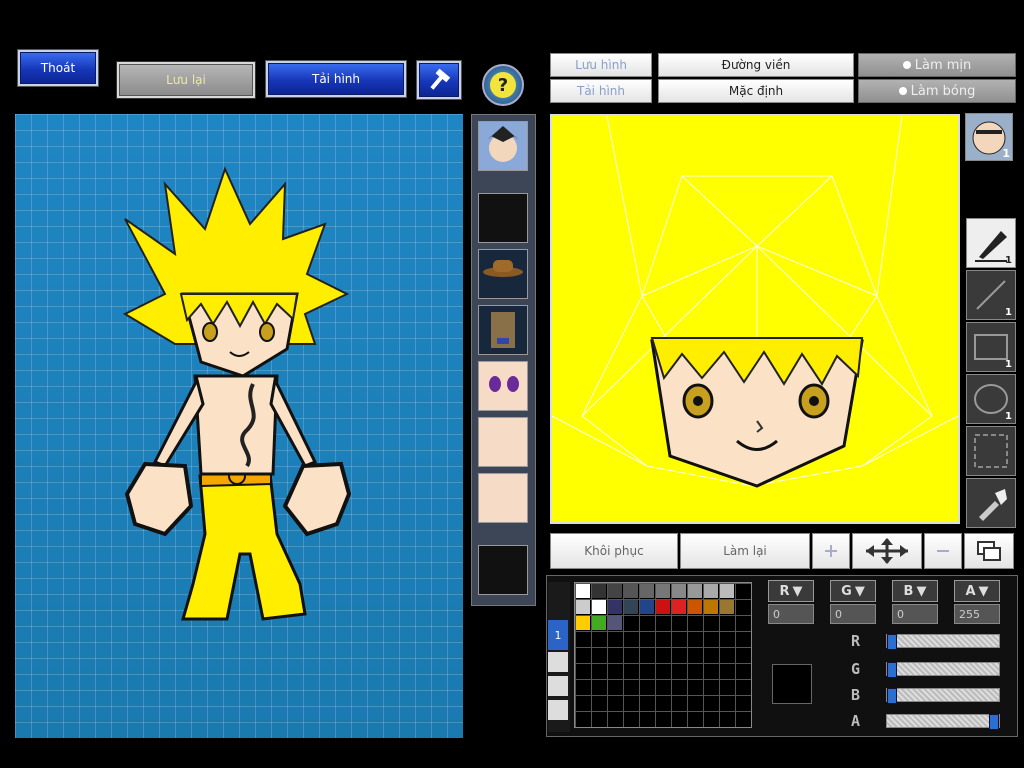 Image resolution: width=1024 pixels, height=768 pixels. What do you see at coordinates (943, 696) in the screenshot?
I see `slider-b` at bounding box center [943, 696].